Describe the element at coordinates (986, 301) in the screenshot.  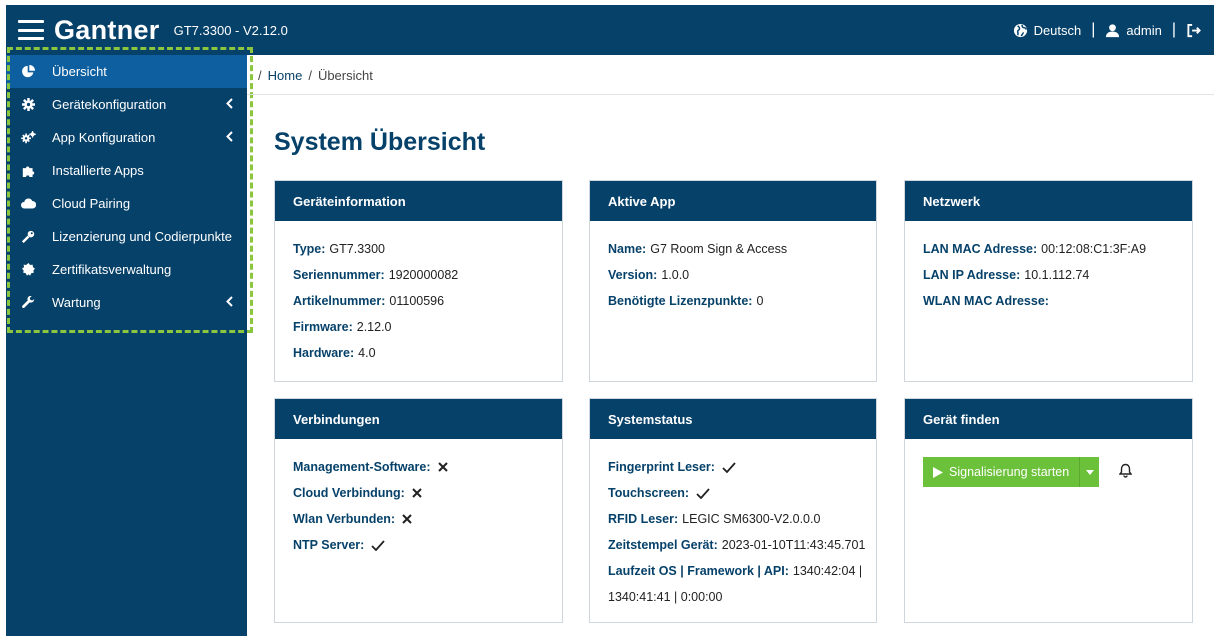
I see `info-key: WLAN MAC Adresse:` at that location.